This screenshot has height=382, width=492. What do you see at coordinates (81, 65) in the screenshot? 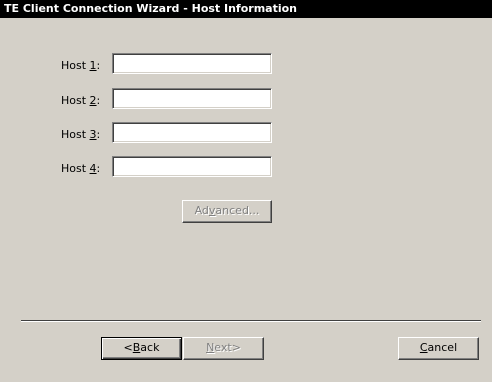
I see `host-1-label: Host 1:` at bounding box center [81, 65].